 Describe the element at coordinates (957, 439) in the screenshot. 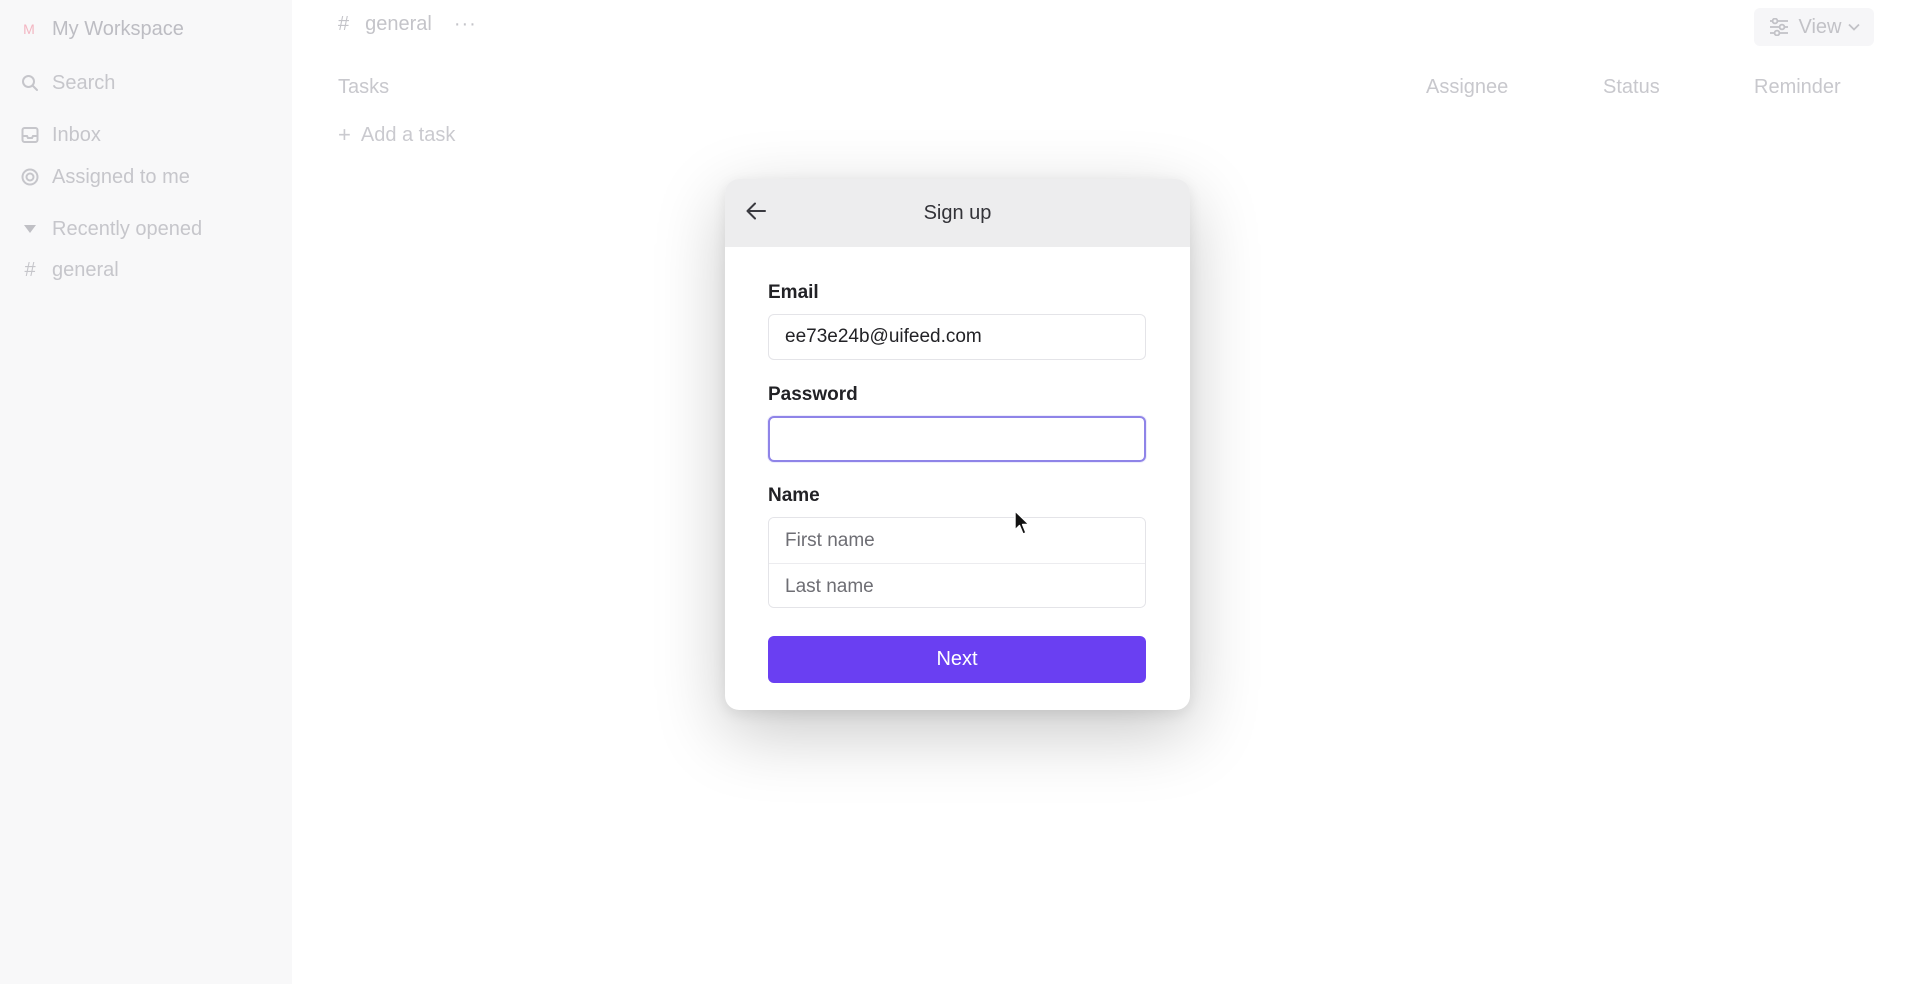

I see `password-field` at that location.